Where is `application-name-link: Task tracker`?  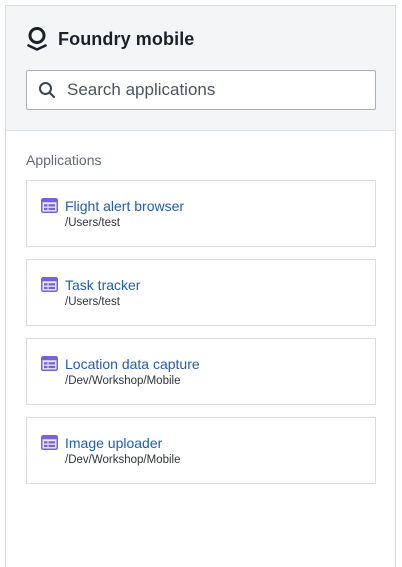 application-name-link: Task tracker is located at coordinates (102, 285).